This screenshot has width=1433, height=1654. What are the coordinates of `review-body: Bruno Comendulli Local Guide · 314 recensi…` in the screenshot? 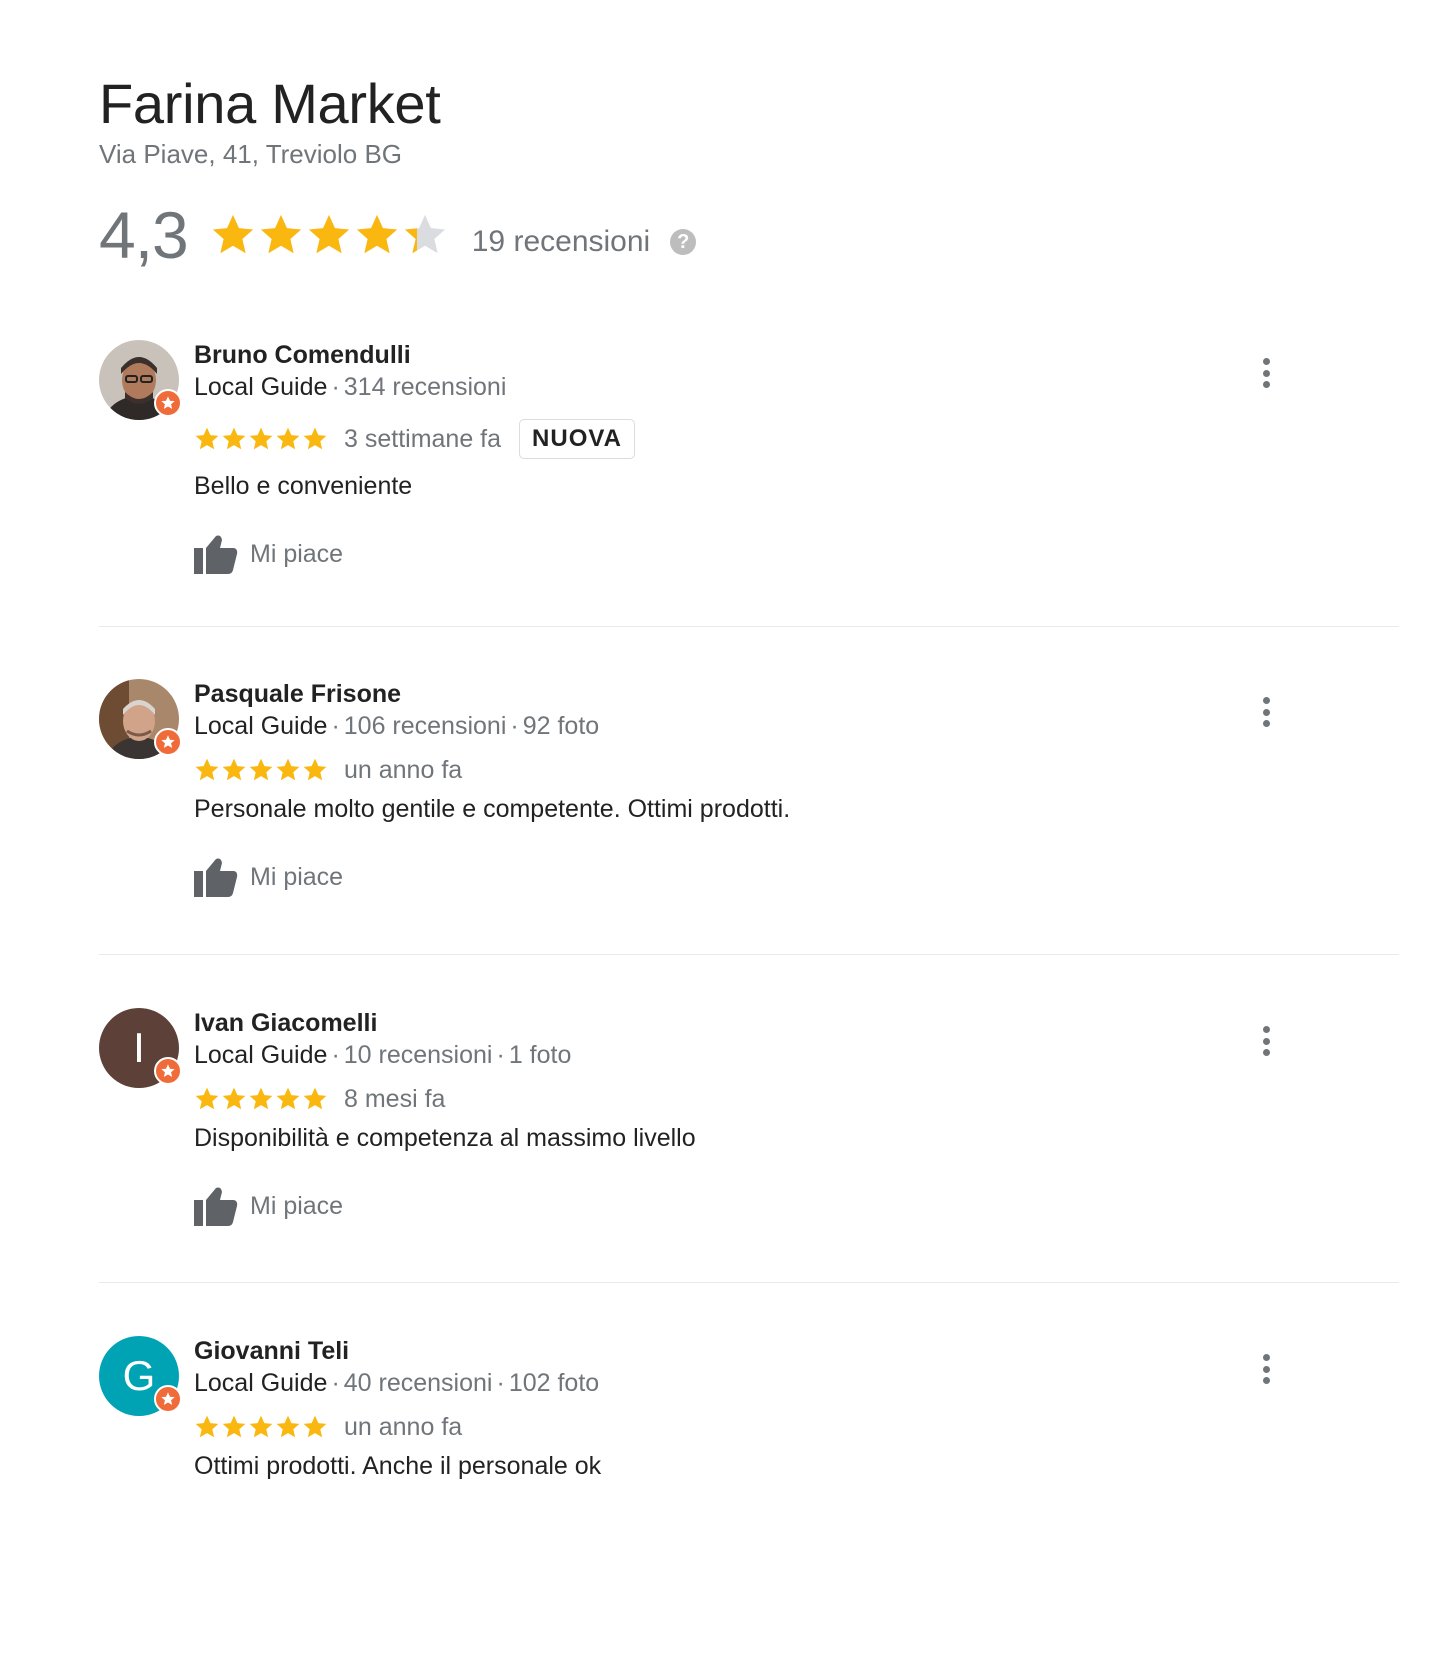 It's located at (744, 458).